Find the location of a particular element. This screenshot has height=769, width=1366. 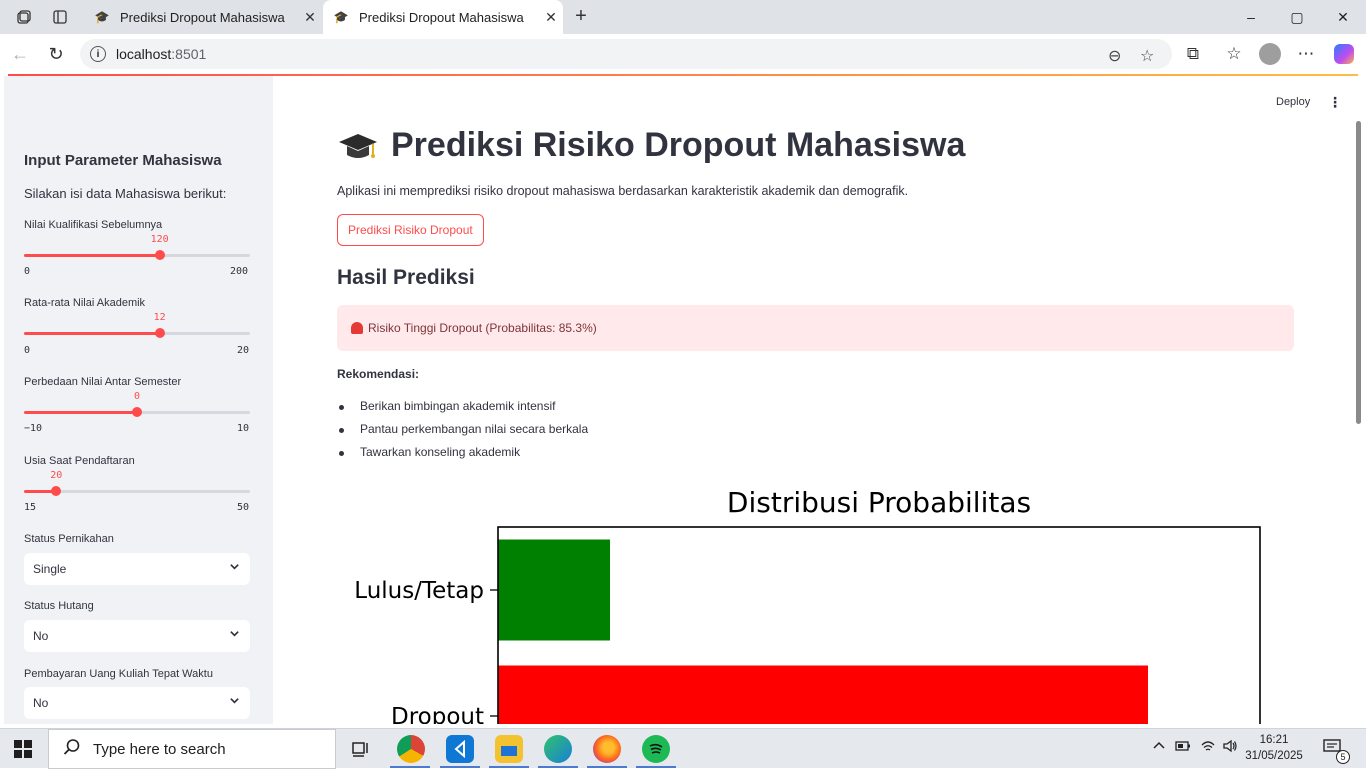

address-bar-row: ← ↻ i localhost:8501 ⊖ ☆ ⧉ ☆ ⋯ is located at coordinates (683, 54).